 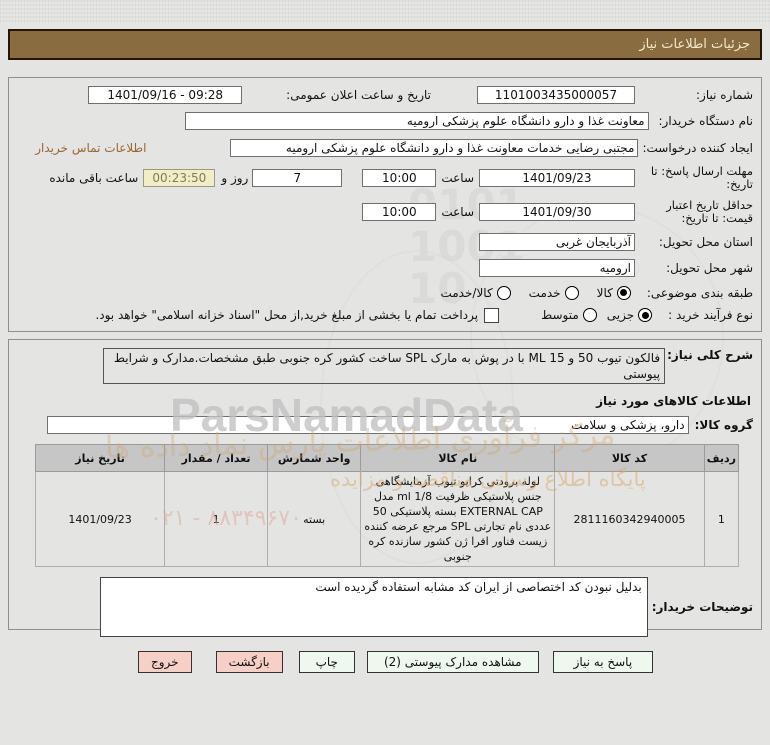 What do you see at coordinates (503, 292) in the screenshot?
I see `category-goods-service-radio` at bounding box center [503, 292].